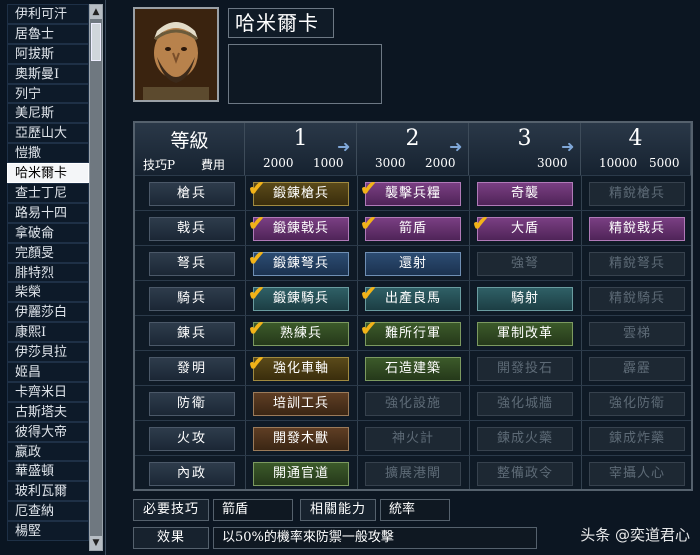  What do you see at coordinates (48, 133) in the screenshot?
I see `character-list-item: 亞歷山大` at bounding box center [48, 133].